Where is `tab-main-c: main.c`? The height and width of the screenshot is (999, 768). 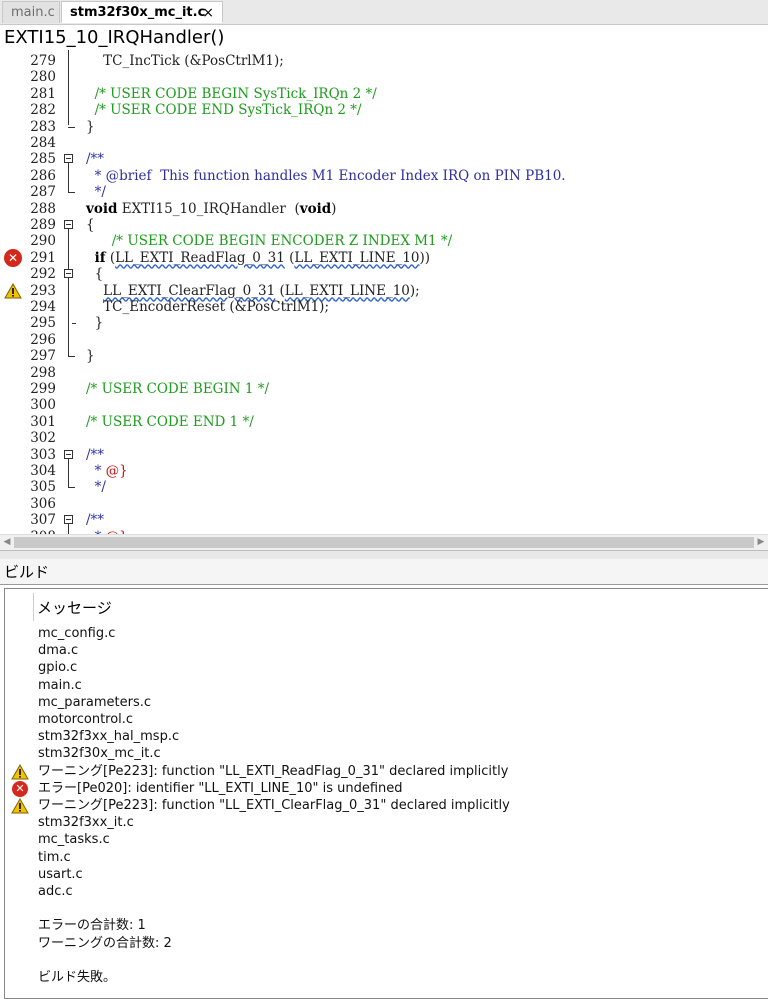
tab-main-c: main.c is located at coordinates (31, 12).